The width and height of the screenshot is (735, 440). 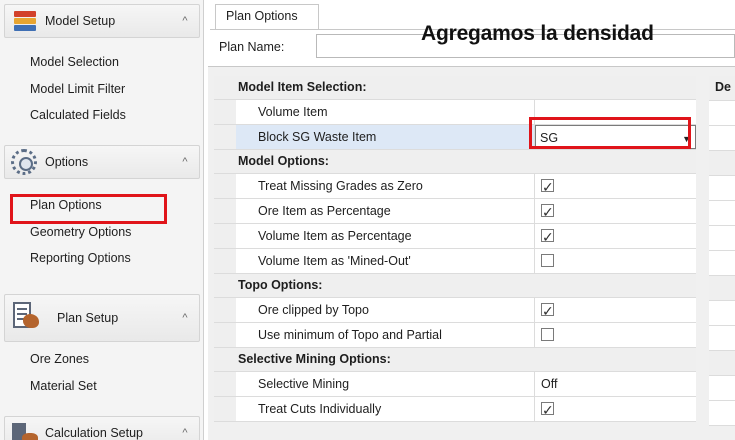 I want to click on property-row: Treat Cuts Individually, so click(x=455, y=410).